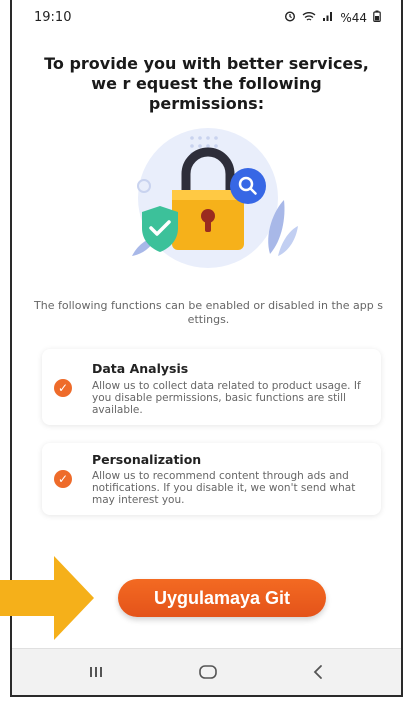  What do you see at coordinates (96, 672) in the screenshot?
I see `recents-icon` at bounding box center [96, 672].